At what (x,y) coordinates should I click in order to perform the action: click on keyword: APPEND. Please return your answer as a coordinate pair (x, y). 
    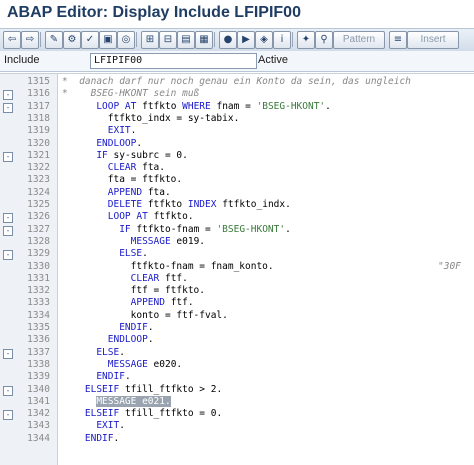
    Looking at the image, I should click on (147, 303).